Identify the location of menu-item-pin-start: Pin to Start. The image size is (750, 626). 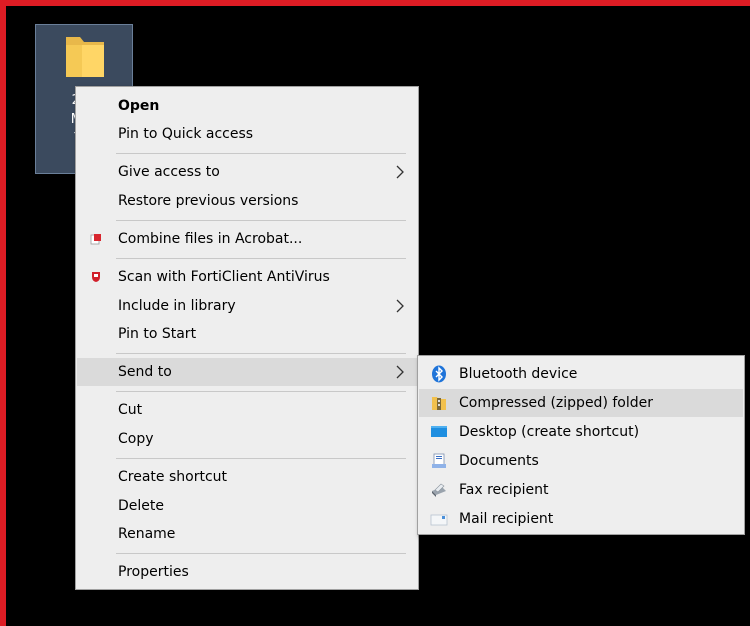
(247, 334).